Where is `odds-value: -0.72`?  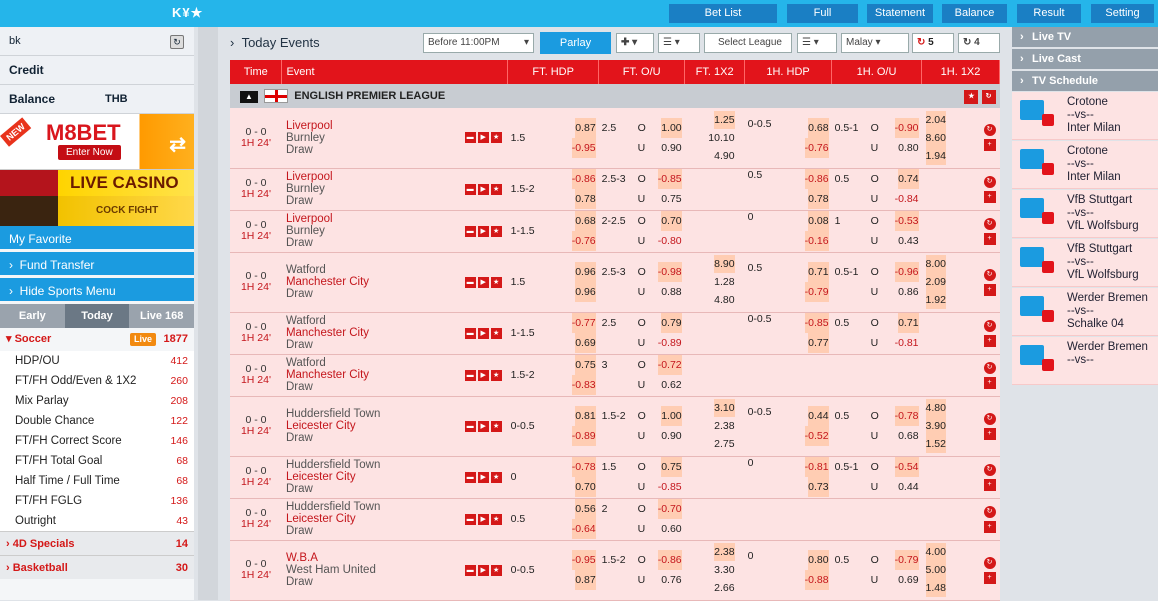 odds-value: -0.72 is located at coordinates (669, 365).